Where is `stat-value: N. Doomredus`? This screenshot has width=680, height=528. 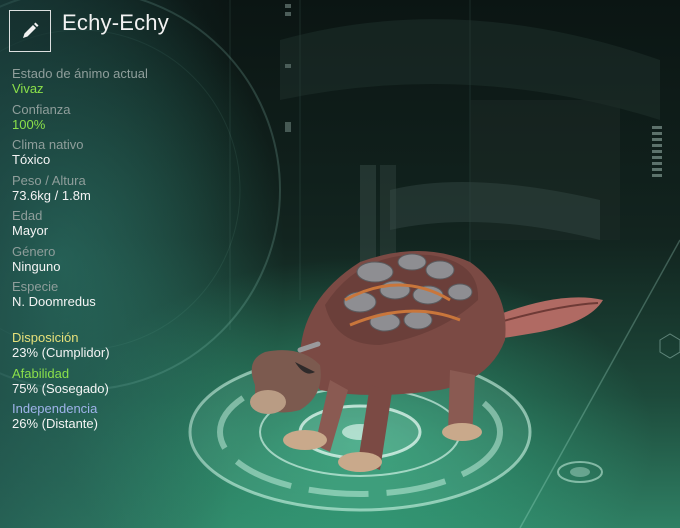 stat-value: N. Doomredus is located at coordinates (54, 301).